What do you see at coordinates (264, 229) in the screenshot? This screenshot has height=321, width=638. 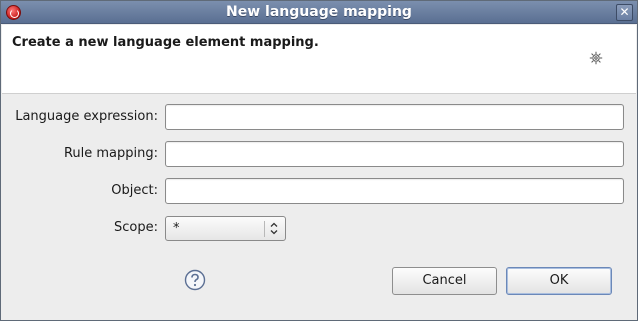 I see `select-divider` at bounding box center [264, 229].